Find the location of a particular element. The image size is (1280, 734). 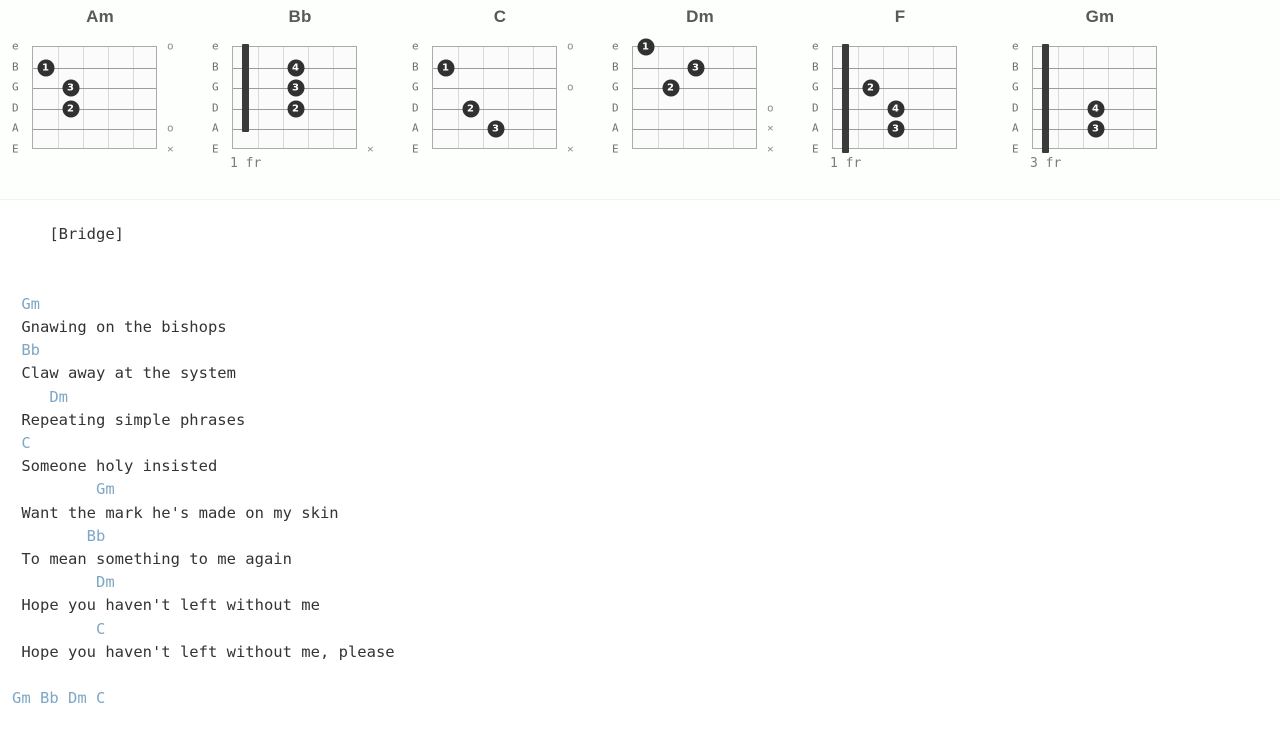

chord-diagram-am: Am e B G D A E 1 3 2 o o × is located at coordinates (100, 98).